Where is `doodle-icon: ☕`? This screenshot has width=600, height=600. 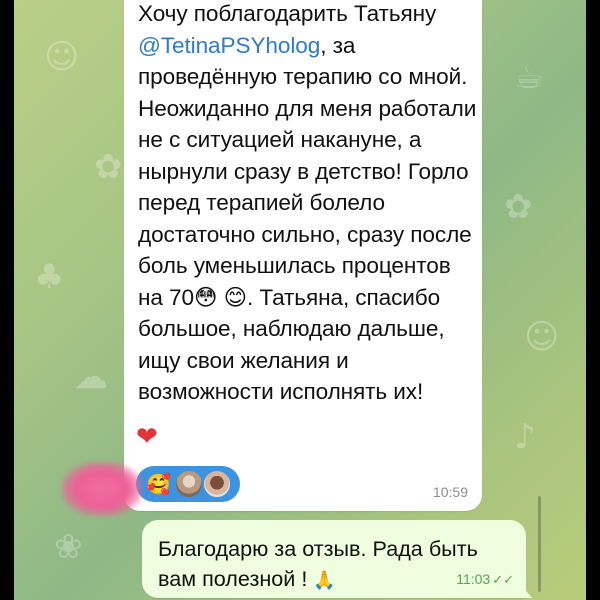
doodle-icon: ☕ is located at coordinates (529, 77).